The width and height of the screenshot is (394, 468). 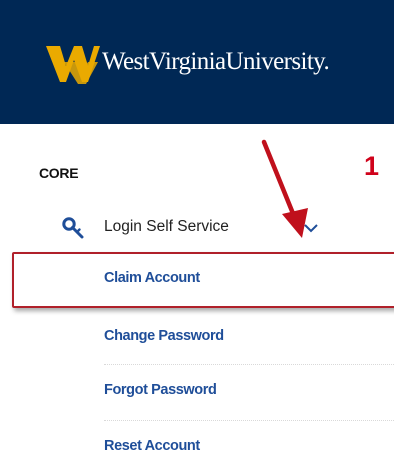 What do you see at coordinates (166, 226) in the screenshot?
I see `menu-parent-label: Login Self Service` at bounding box center [166, 226].